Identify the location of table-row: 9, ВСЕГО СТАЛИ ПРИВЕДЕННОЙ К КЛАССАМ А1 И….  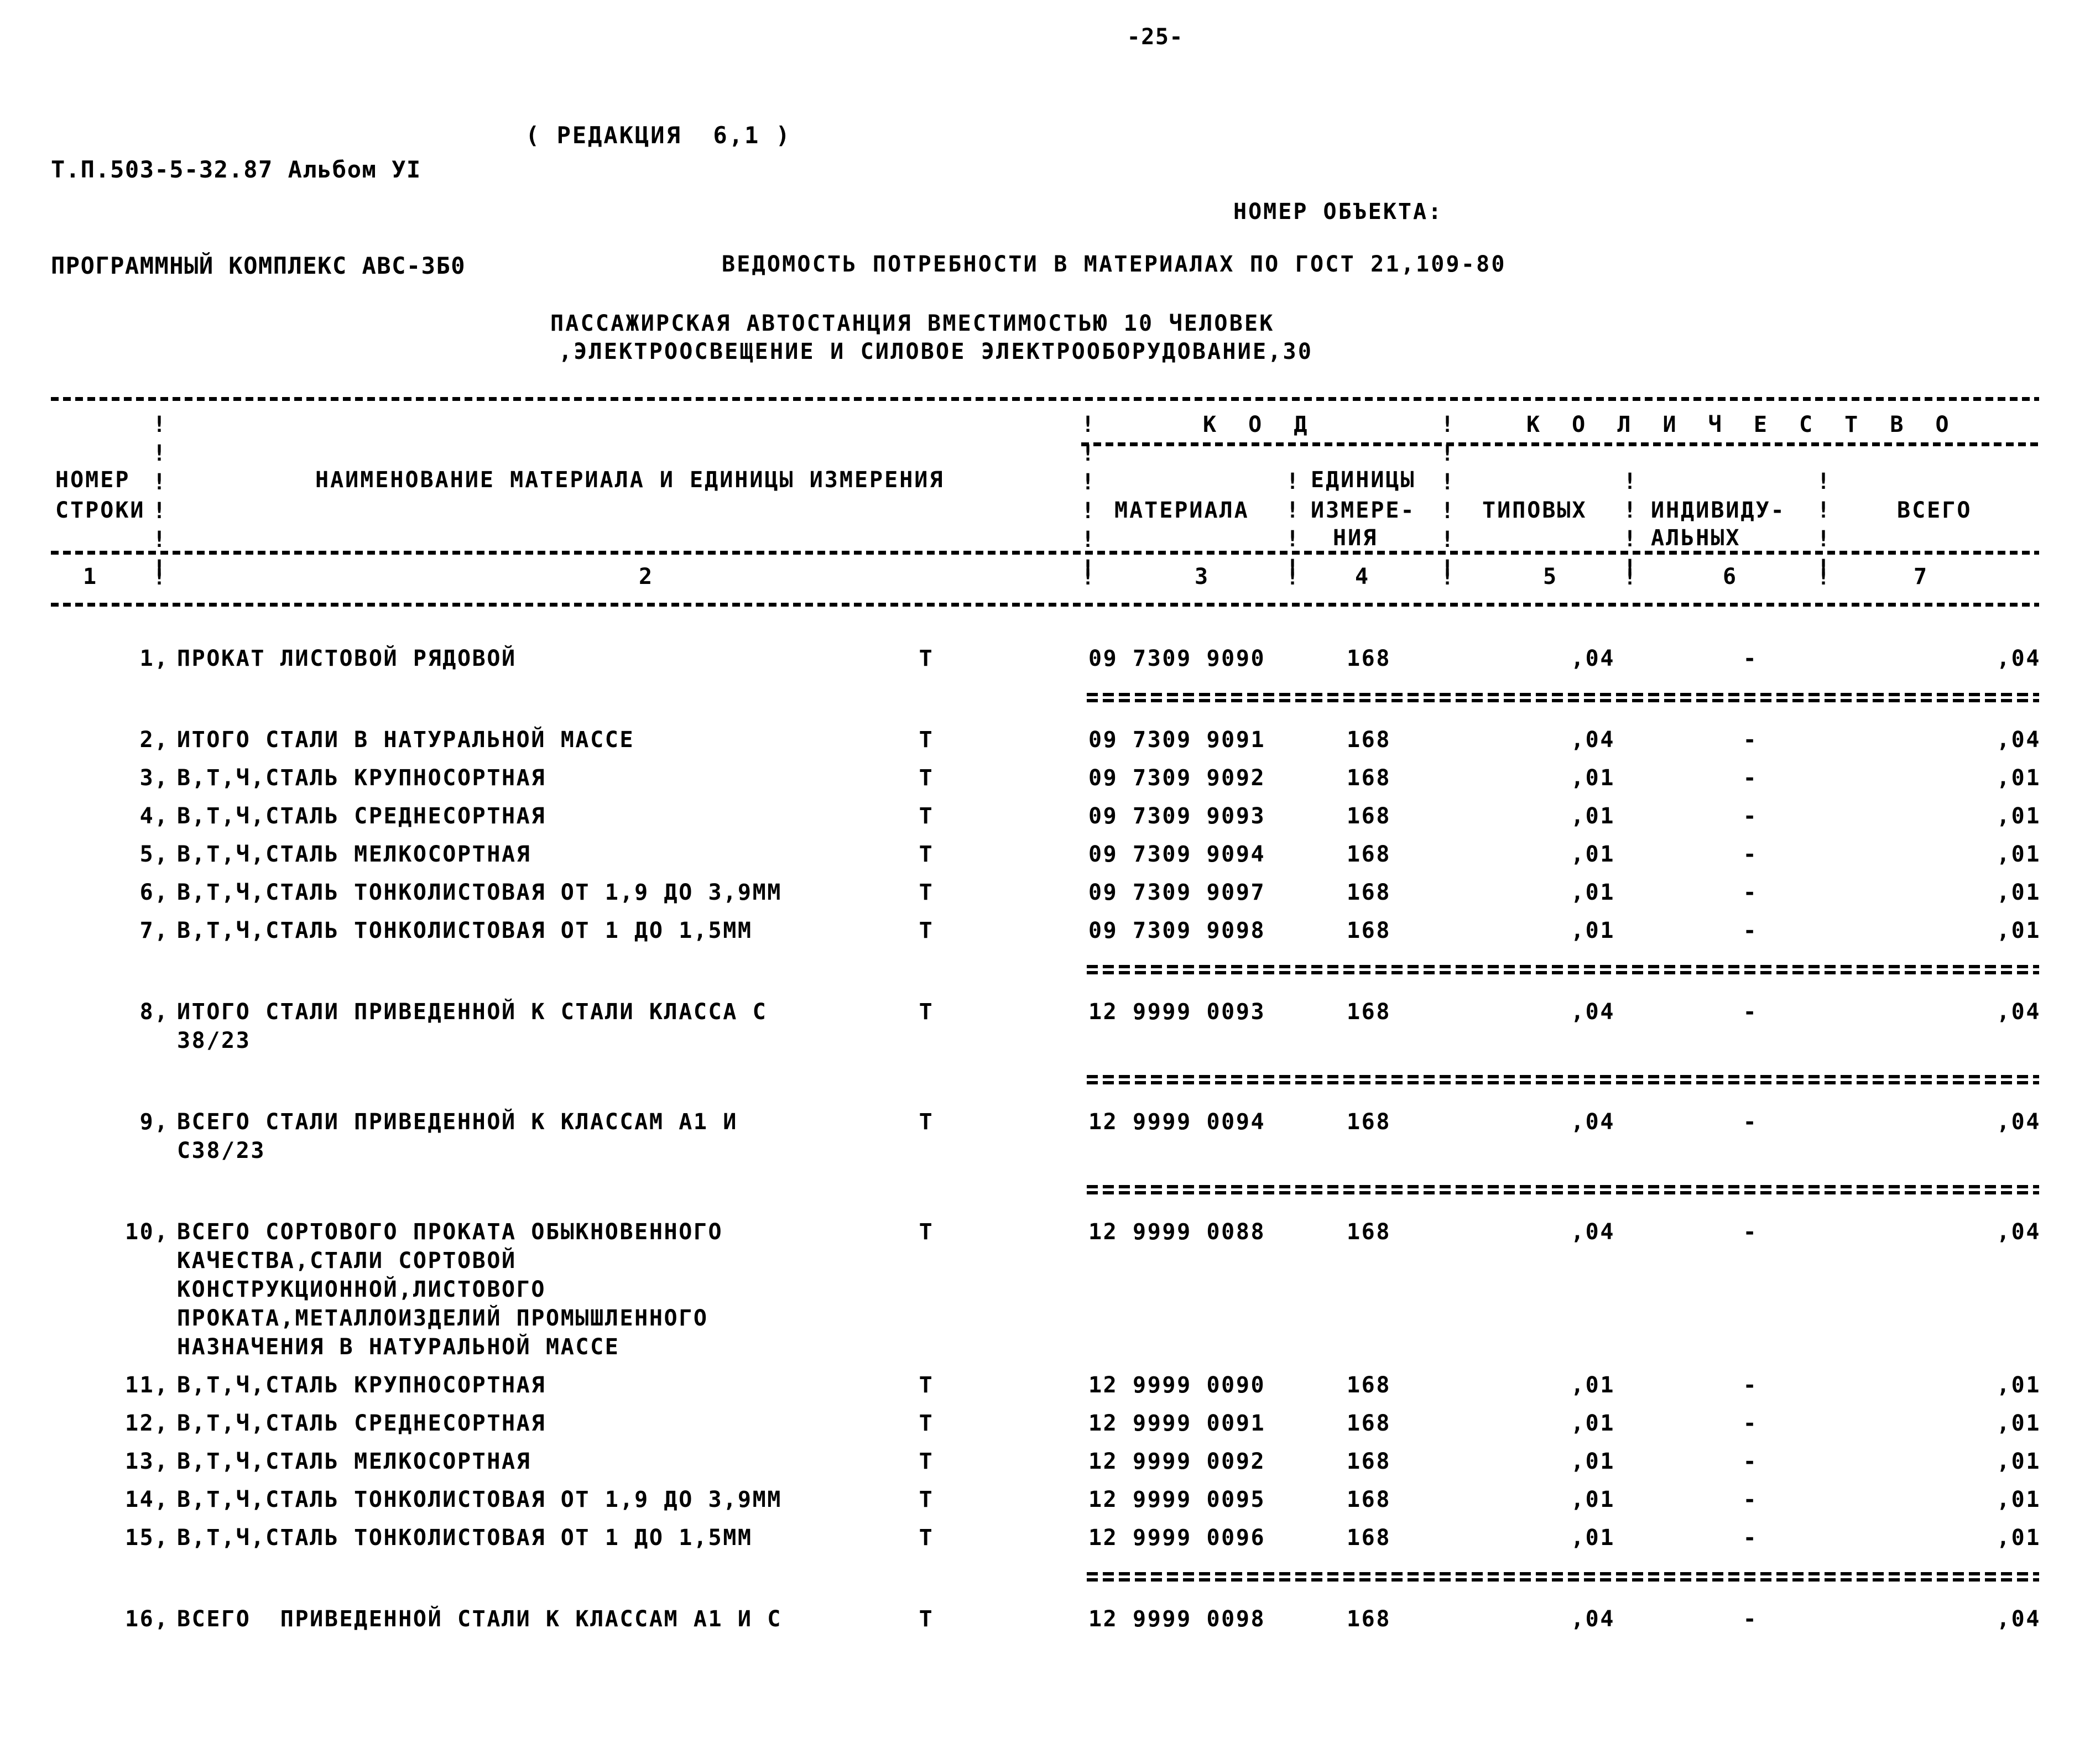
(1045, 1123).